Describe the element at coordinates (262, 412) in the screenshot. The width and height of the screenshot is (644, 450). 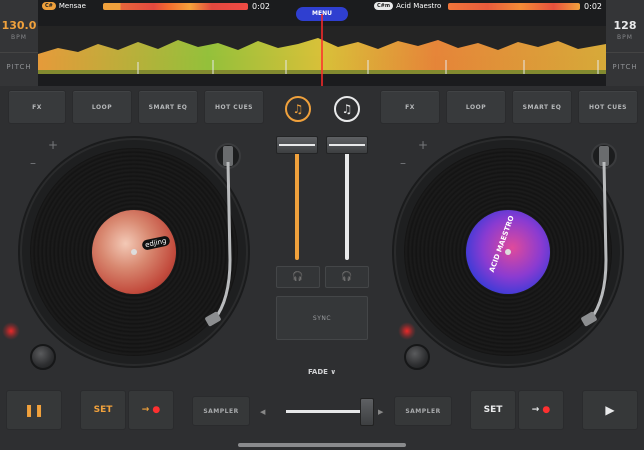
I see `crossfader-left-arrow-icon: ◀` at that location.